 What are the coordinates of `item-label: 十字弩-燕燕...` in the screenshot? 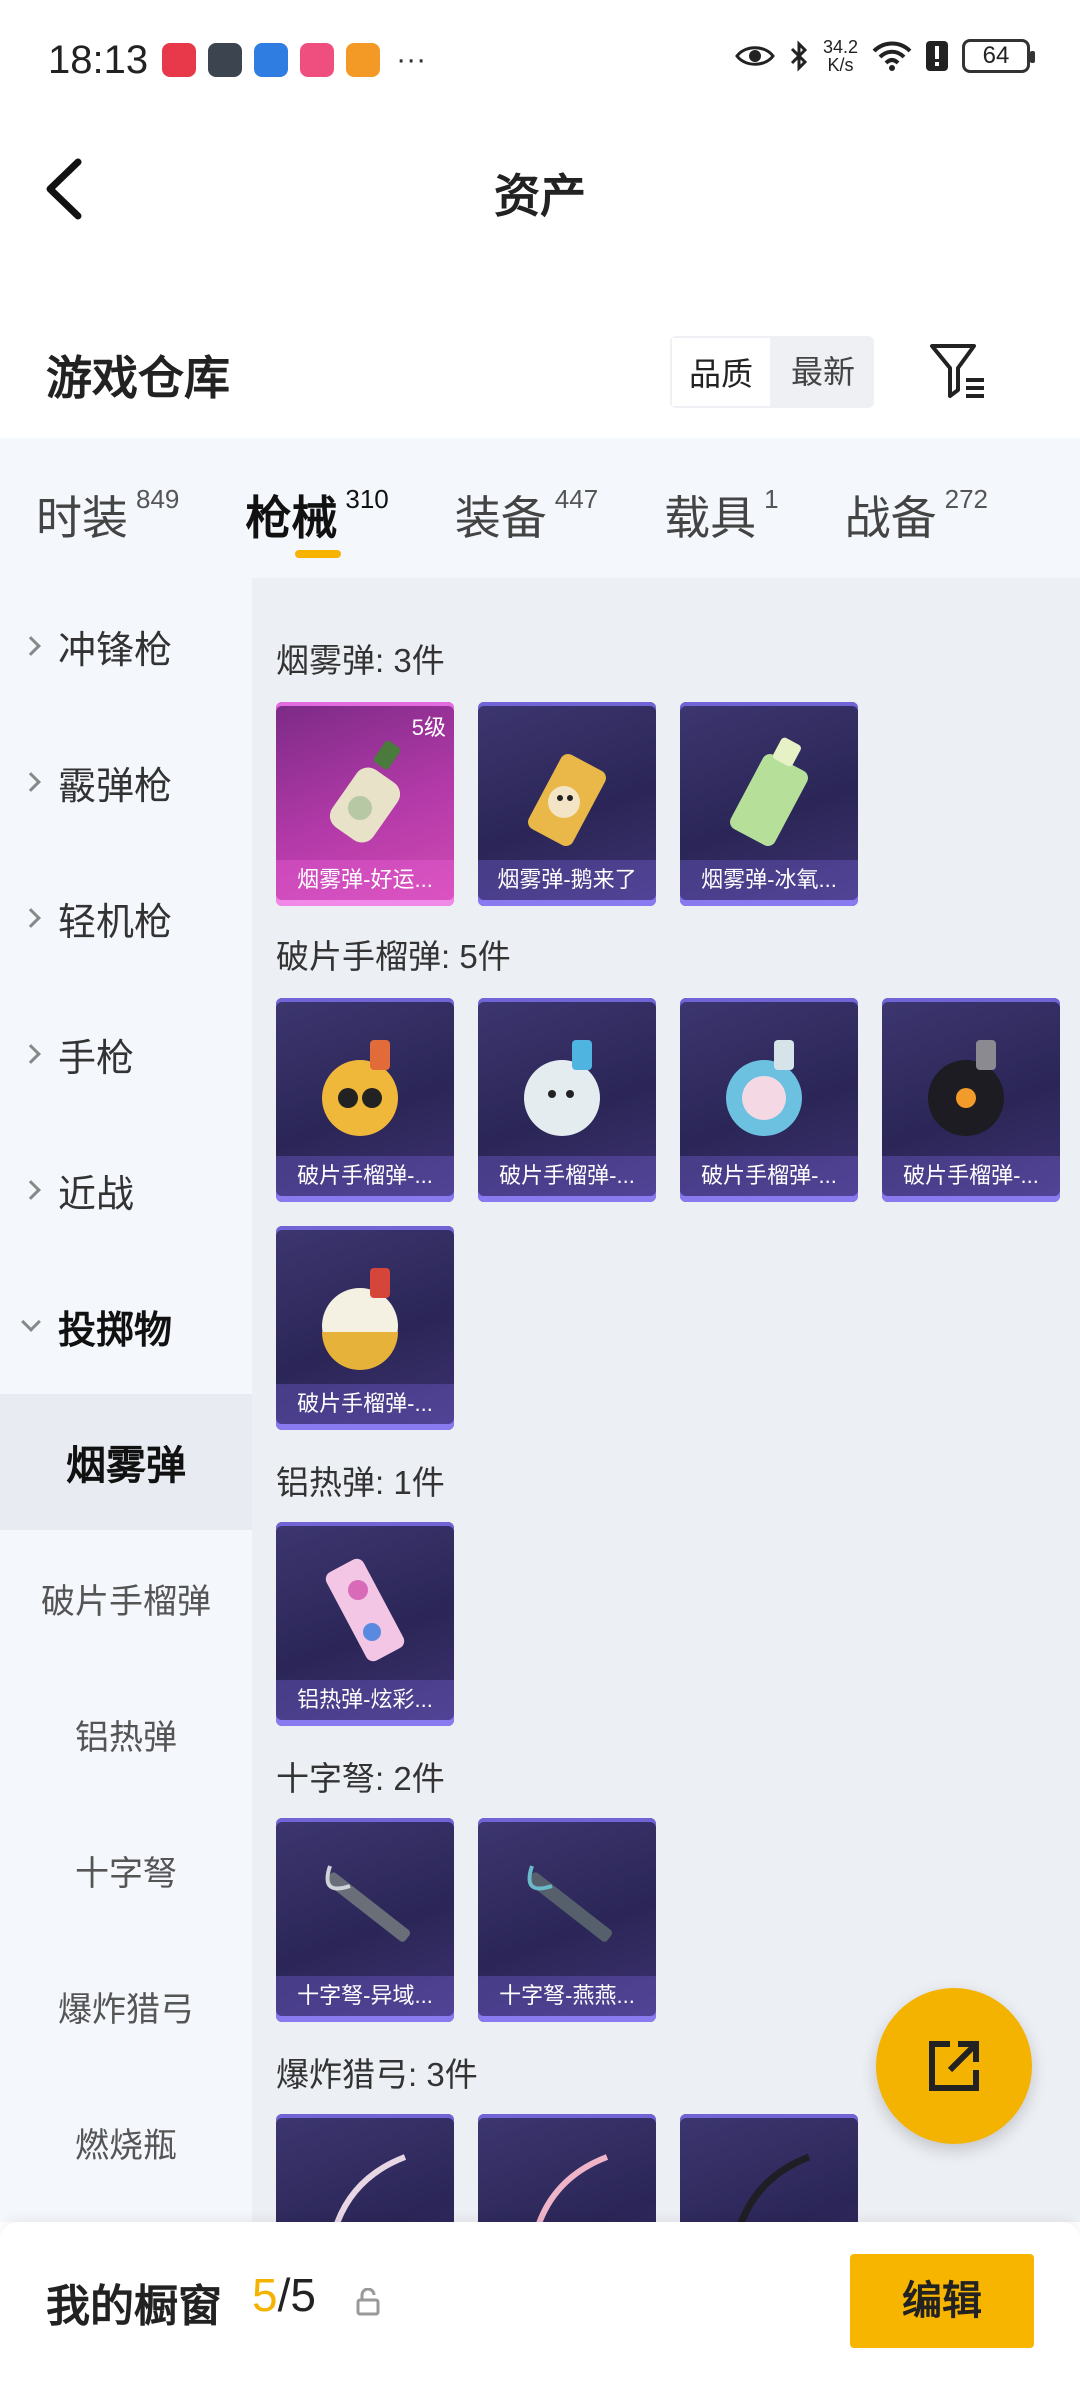 It's located at (567, 1996).